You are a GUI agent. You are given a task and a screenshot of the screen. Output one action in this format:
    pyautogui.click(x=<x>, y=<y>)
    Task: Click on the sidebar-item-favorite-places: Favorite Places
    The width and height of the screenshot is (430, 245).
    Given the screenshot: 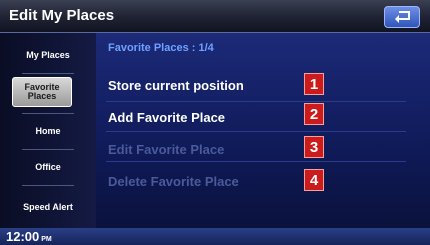 What is the action you would take?
    pyautogui.click(x=42, y=92)
    